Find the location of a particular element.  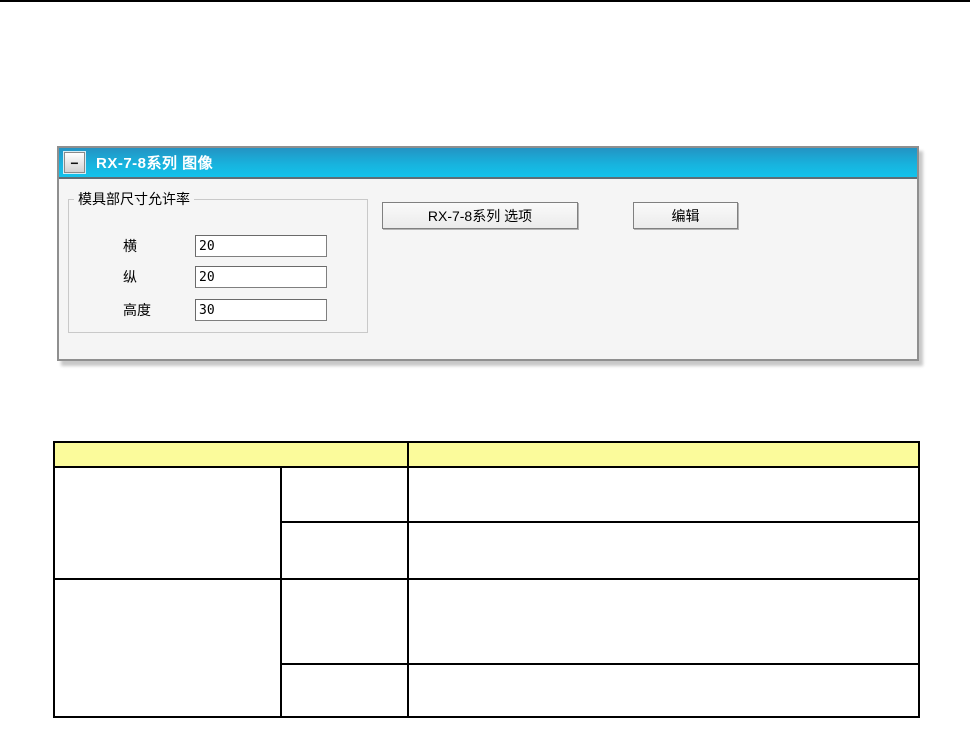

field-row-vertical: 纵 is located at coordinates (225, 277).